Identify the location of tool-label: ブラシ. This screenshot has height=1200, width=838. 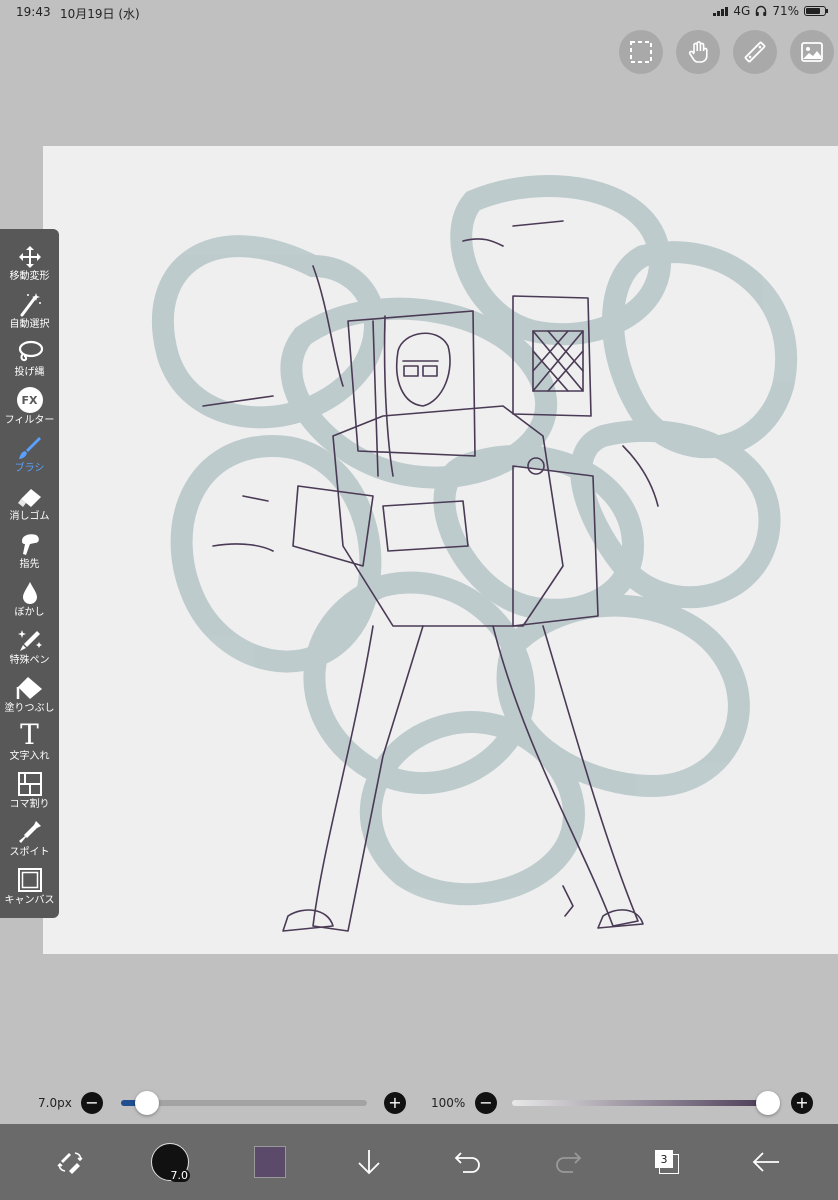
(29, 468).